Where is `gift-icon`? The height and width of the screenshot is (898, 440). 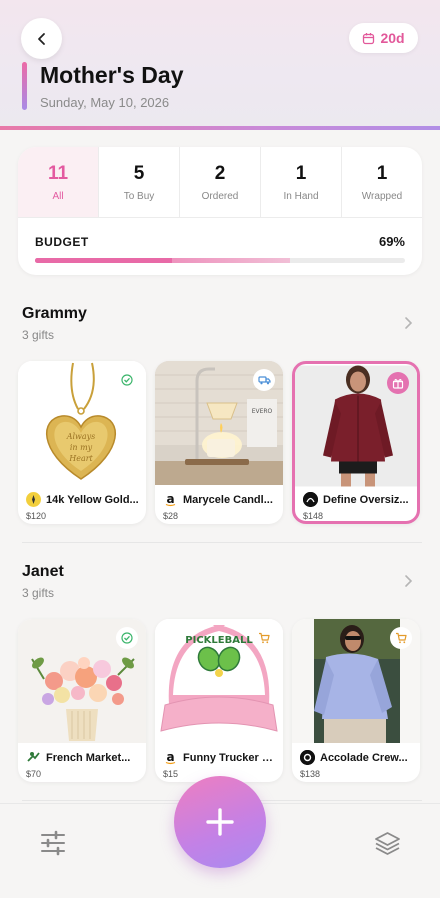 gift-icon is located at coordinates (398, 383).